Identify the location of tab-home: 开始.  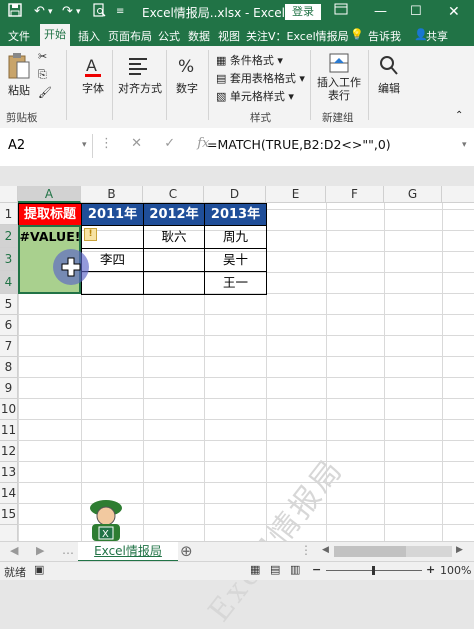
(55, 35).